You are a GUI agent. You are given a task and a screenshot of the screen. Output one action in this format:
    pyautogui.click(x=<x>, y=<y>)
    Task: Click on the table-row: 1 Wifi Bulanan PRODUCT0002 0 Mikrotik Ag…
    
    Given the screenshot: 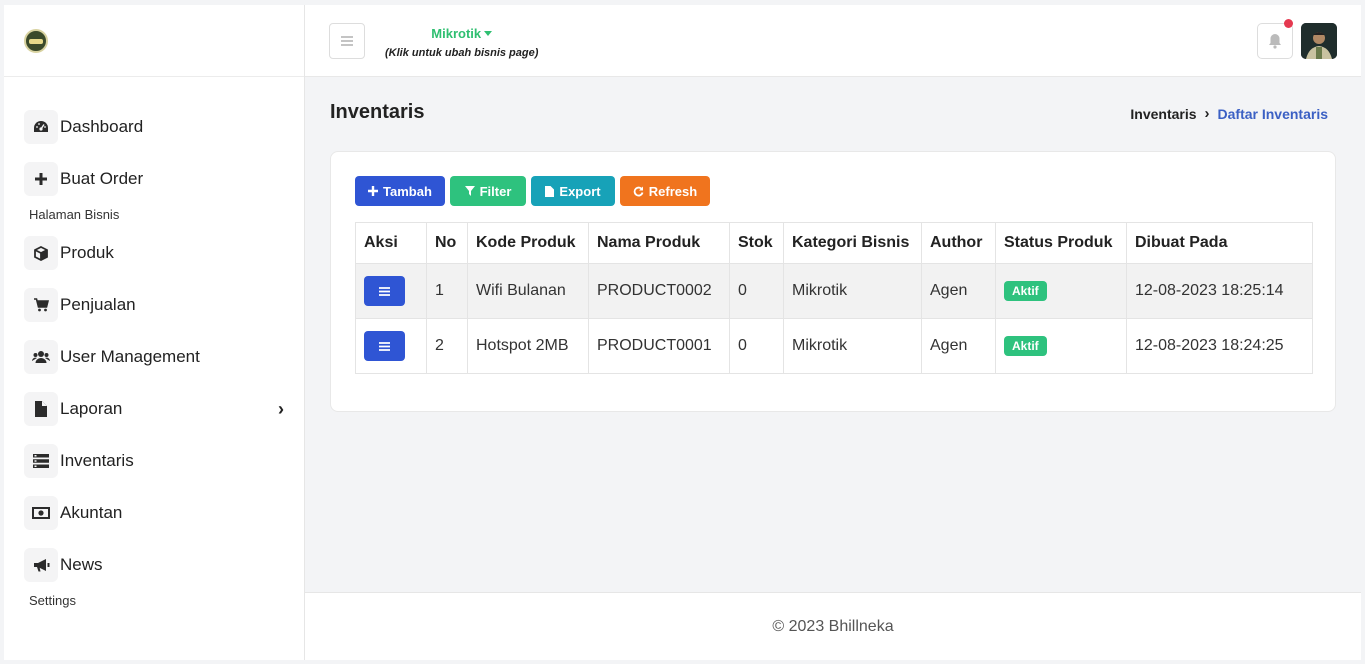 What is the action you would take?
    pyautogui.click(x=834, y=291)
    